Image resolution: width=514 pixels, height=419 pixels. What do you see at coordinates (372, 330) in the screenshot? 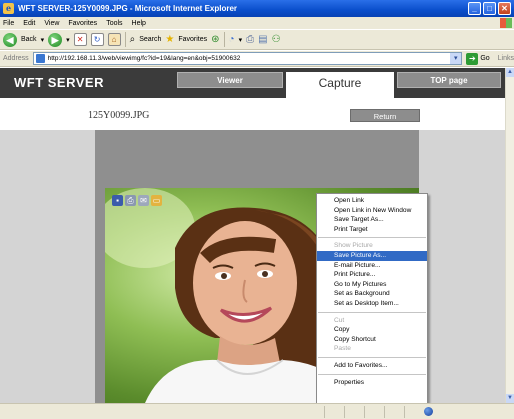
I see `context-menu-item-copy: Copy` at bounding box center [372, 330].